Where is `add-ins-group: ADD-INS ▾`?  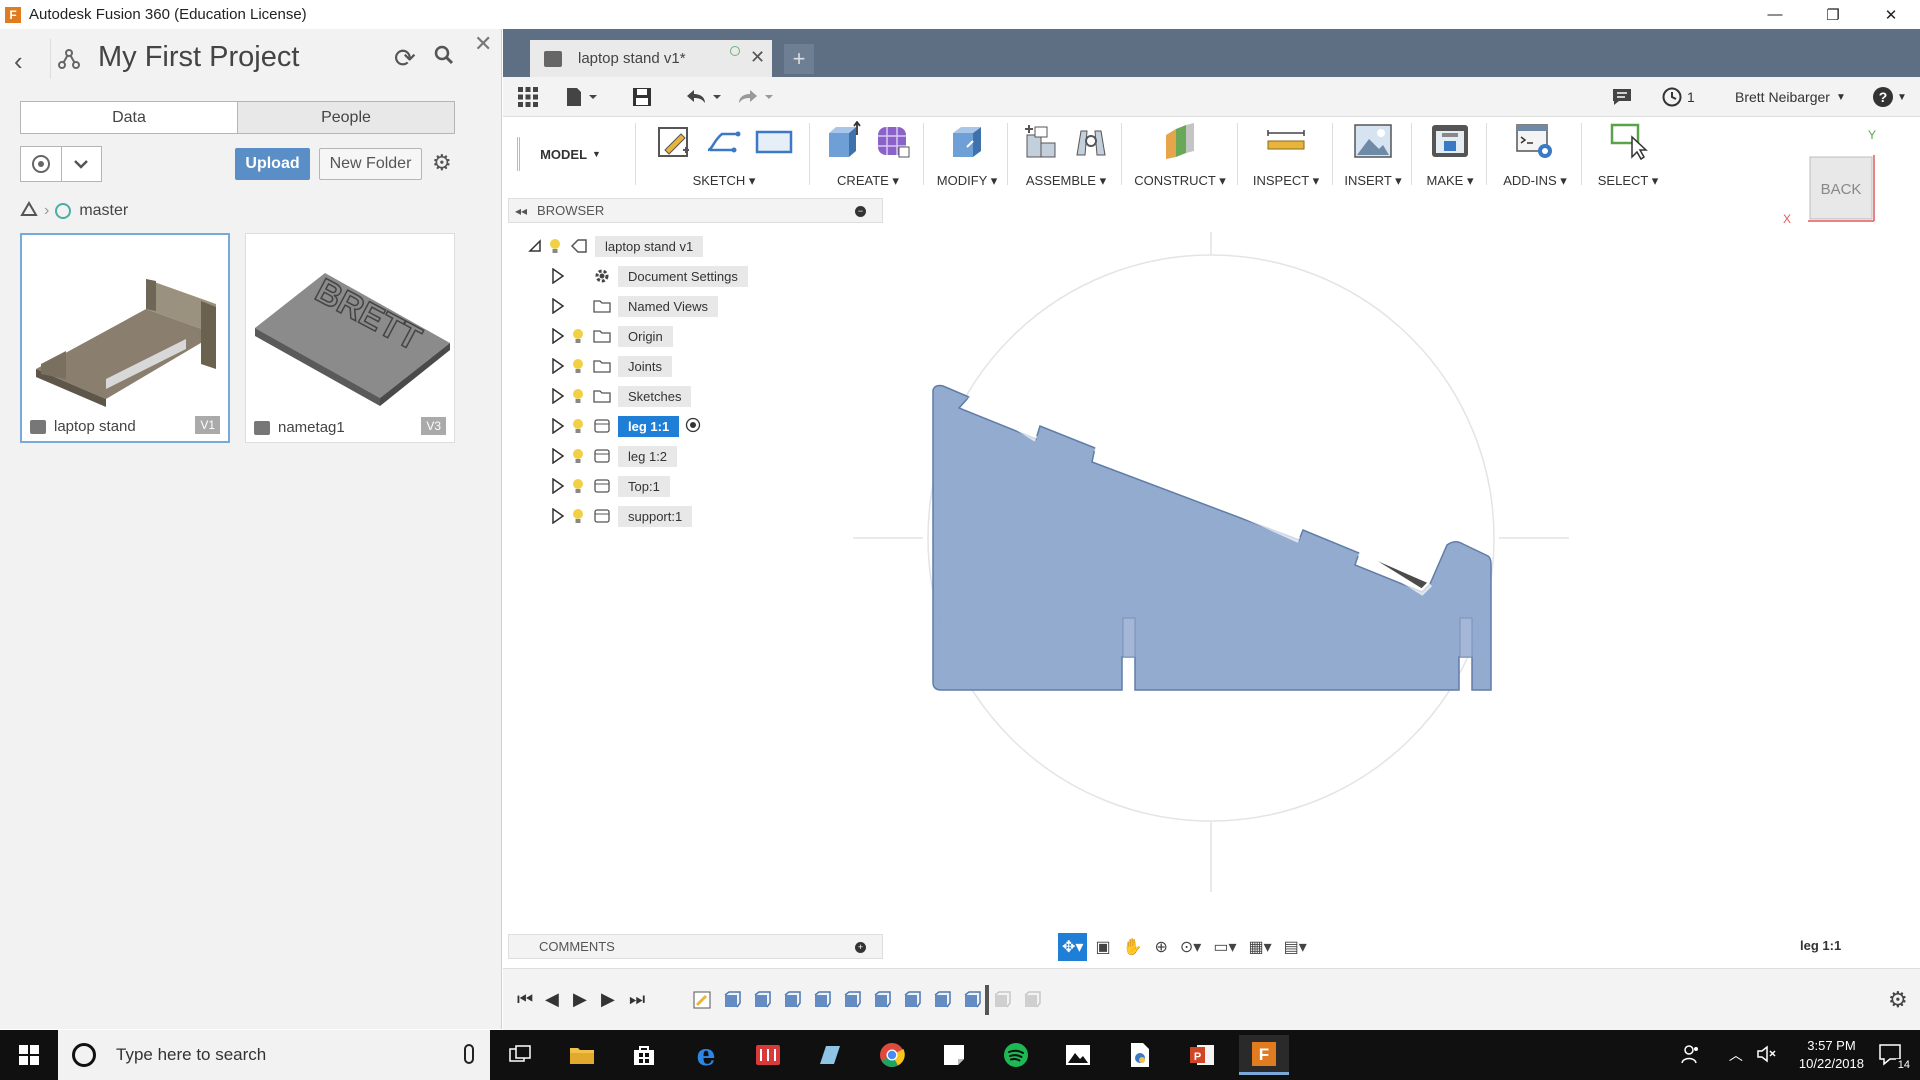 add-ins-group: ADD-INS ▾ is located at coordinates (1535, 154).